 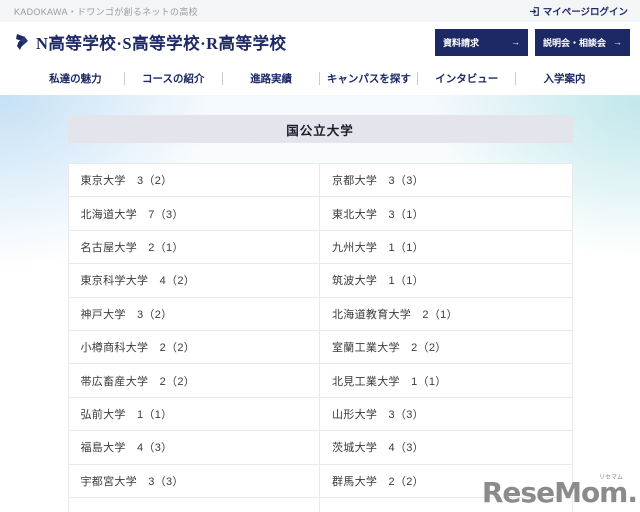 I want to click on university-result-cell: 山形大学 3（3）, so click(x=378, y=414).